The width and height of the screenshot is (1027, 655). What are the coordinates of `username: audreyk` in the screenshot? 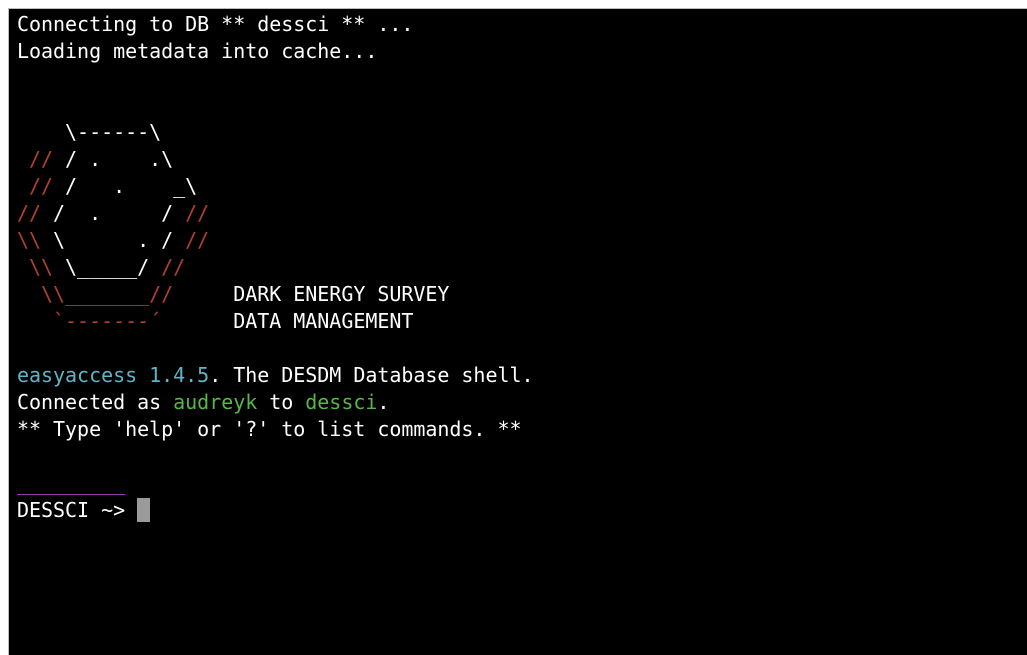 It's located at (215, 402).